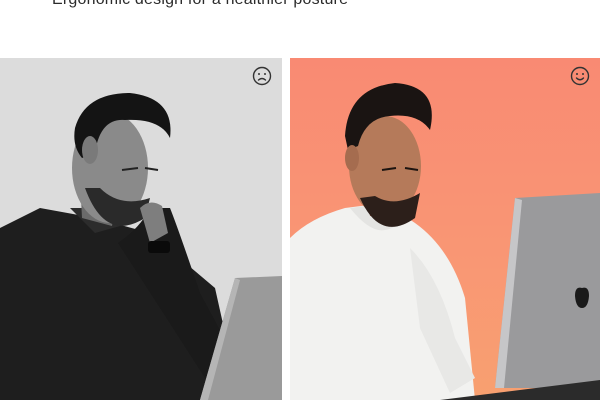 This screenshot has width=600, height=400. What do you see at coordinates (262, 76) in the screenshot?
I see `frown-face-icon` at bounding box center [262, 76].